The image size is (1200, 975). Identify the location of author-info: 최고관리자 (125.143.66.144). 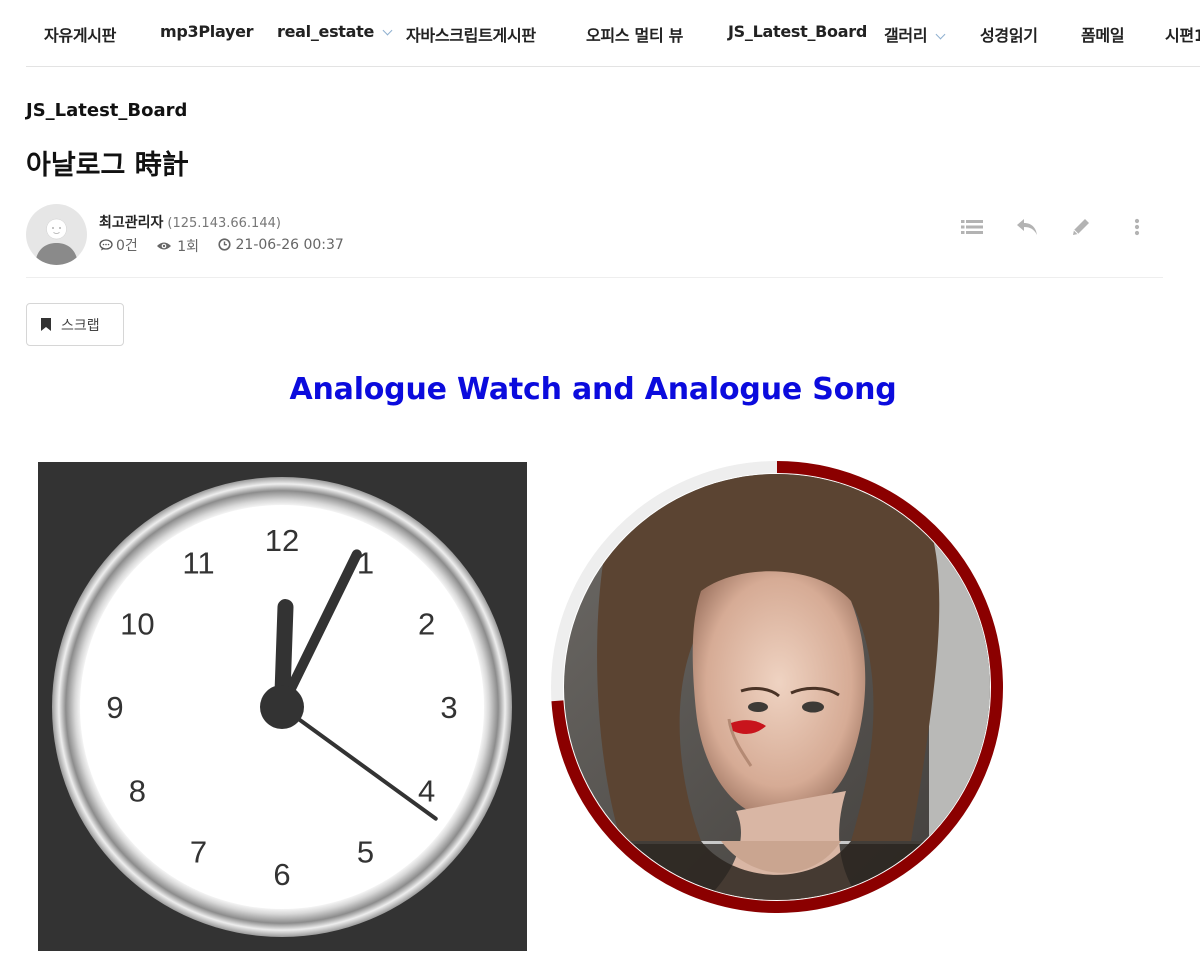
(190, 222).